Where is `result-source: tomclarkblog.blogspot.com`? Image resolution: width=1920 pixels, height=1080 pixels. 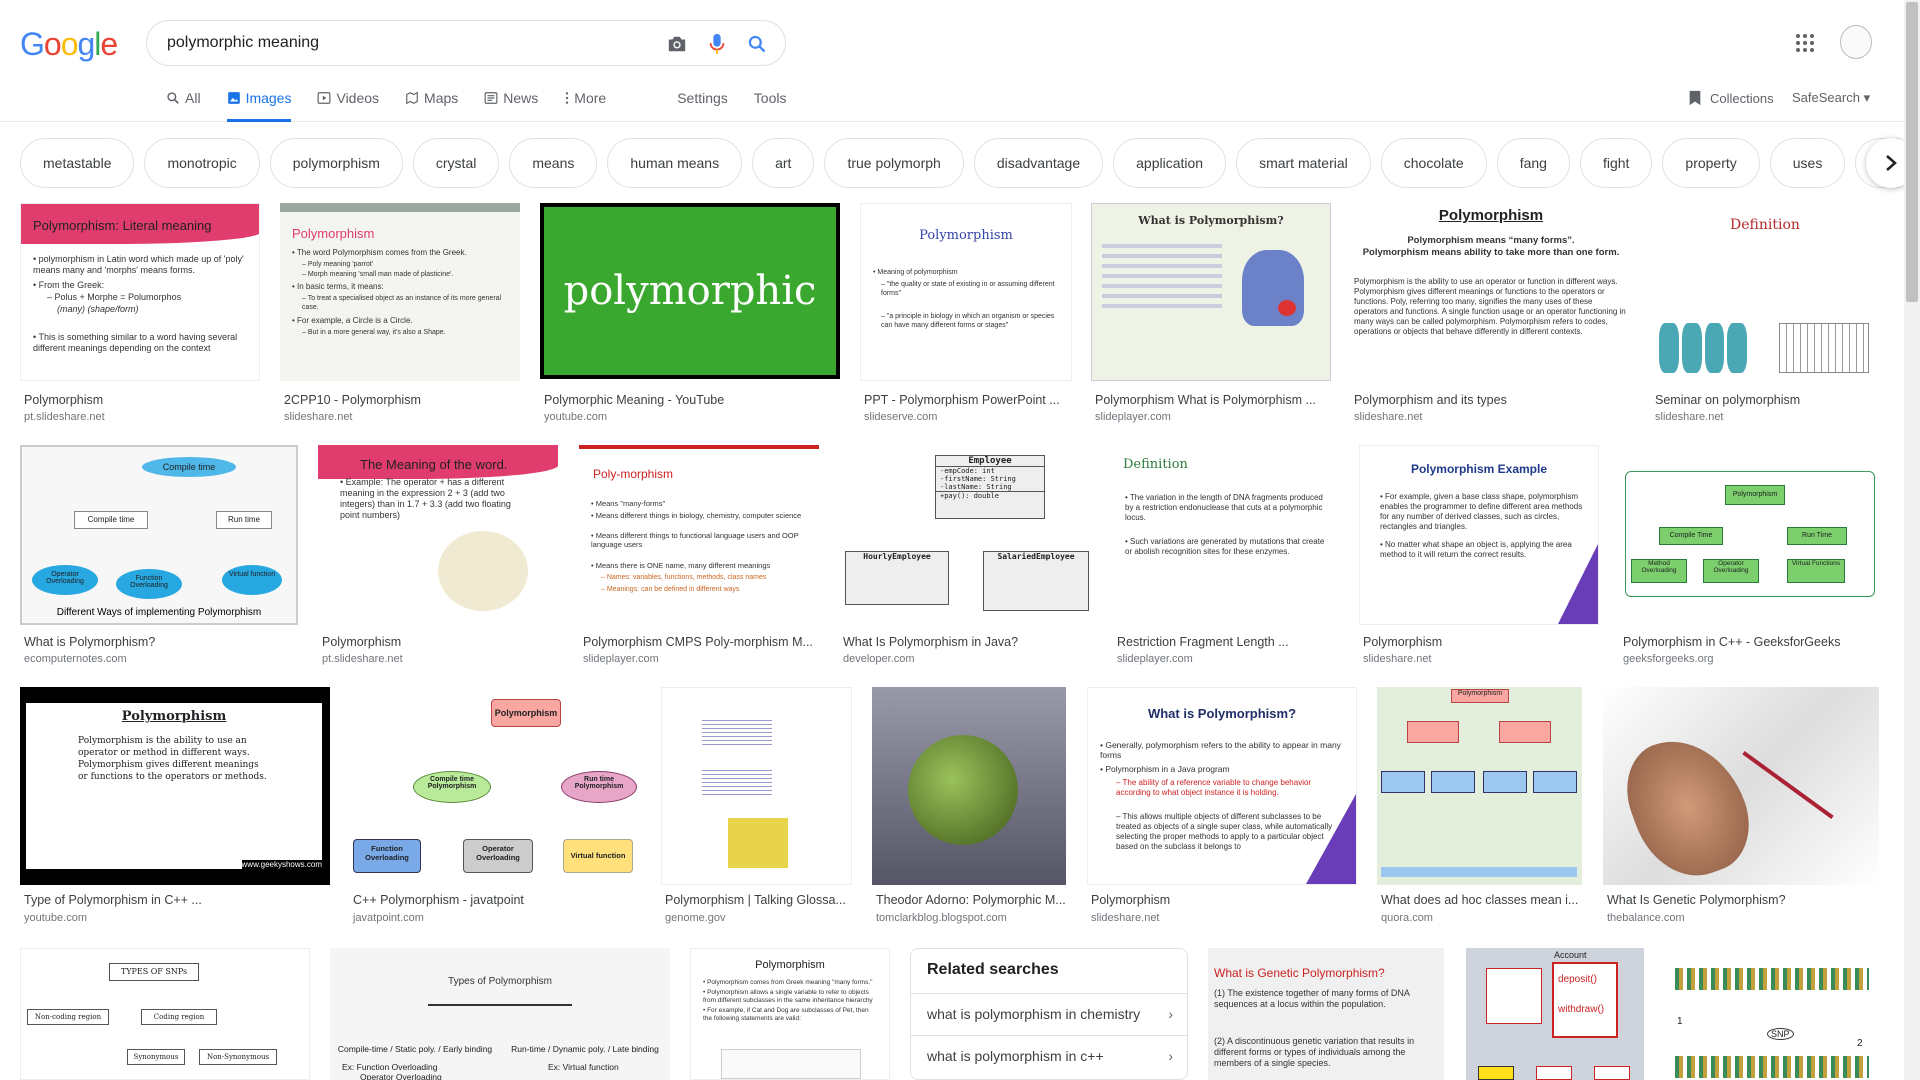
result-source: tomclarkblog.blogspot.com is located at coordinates (941, 918).